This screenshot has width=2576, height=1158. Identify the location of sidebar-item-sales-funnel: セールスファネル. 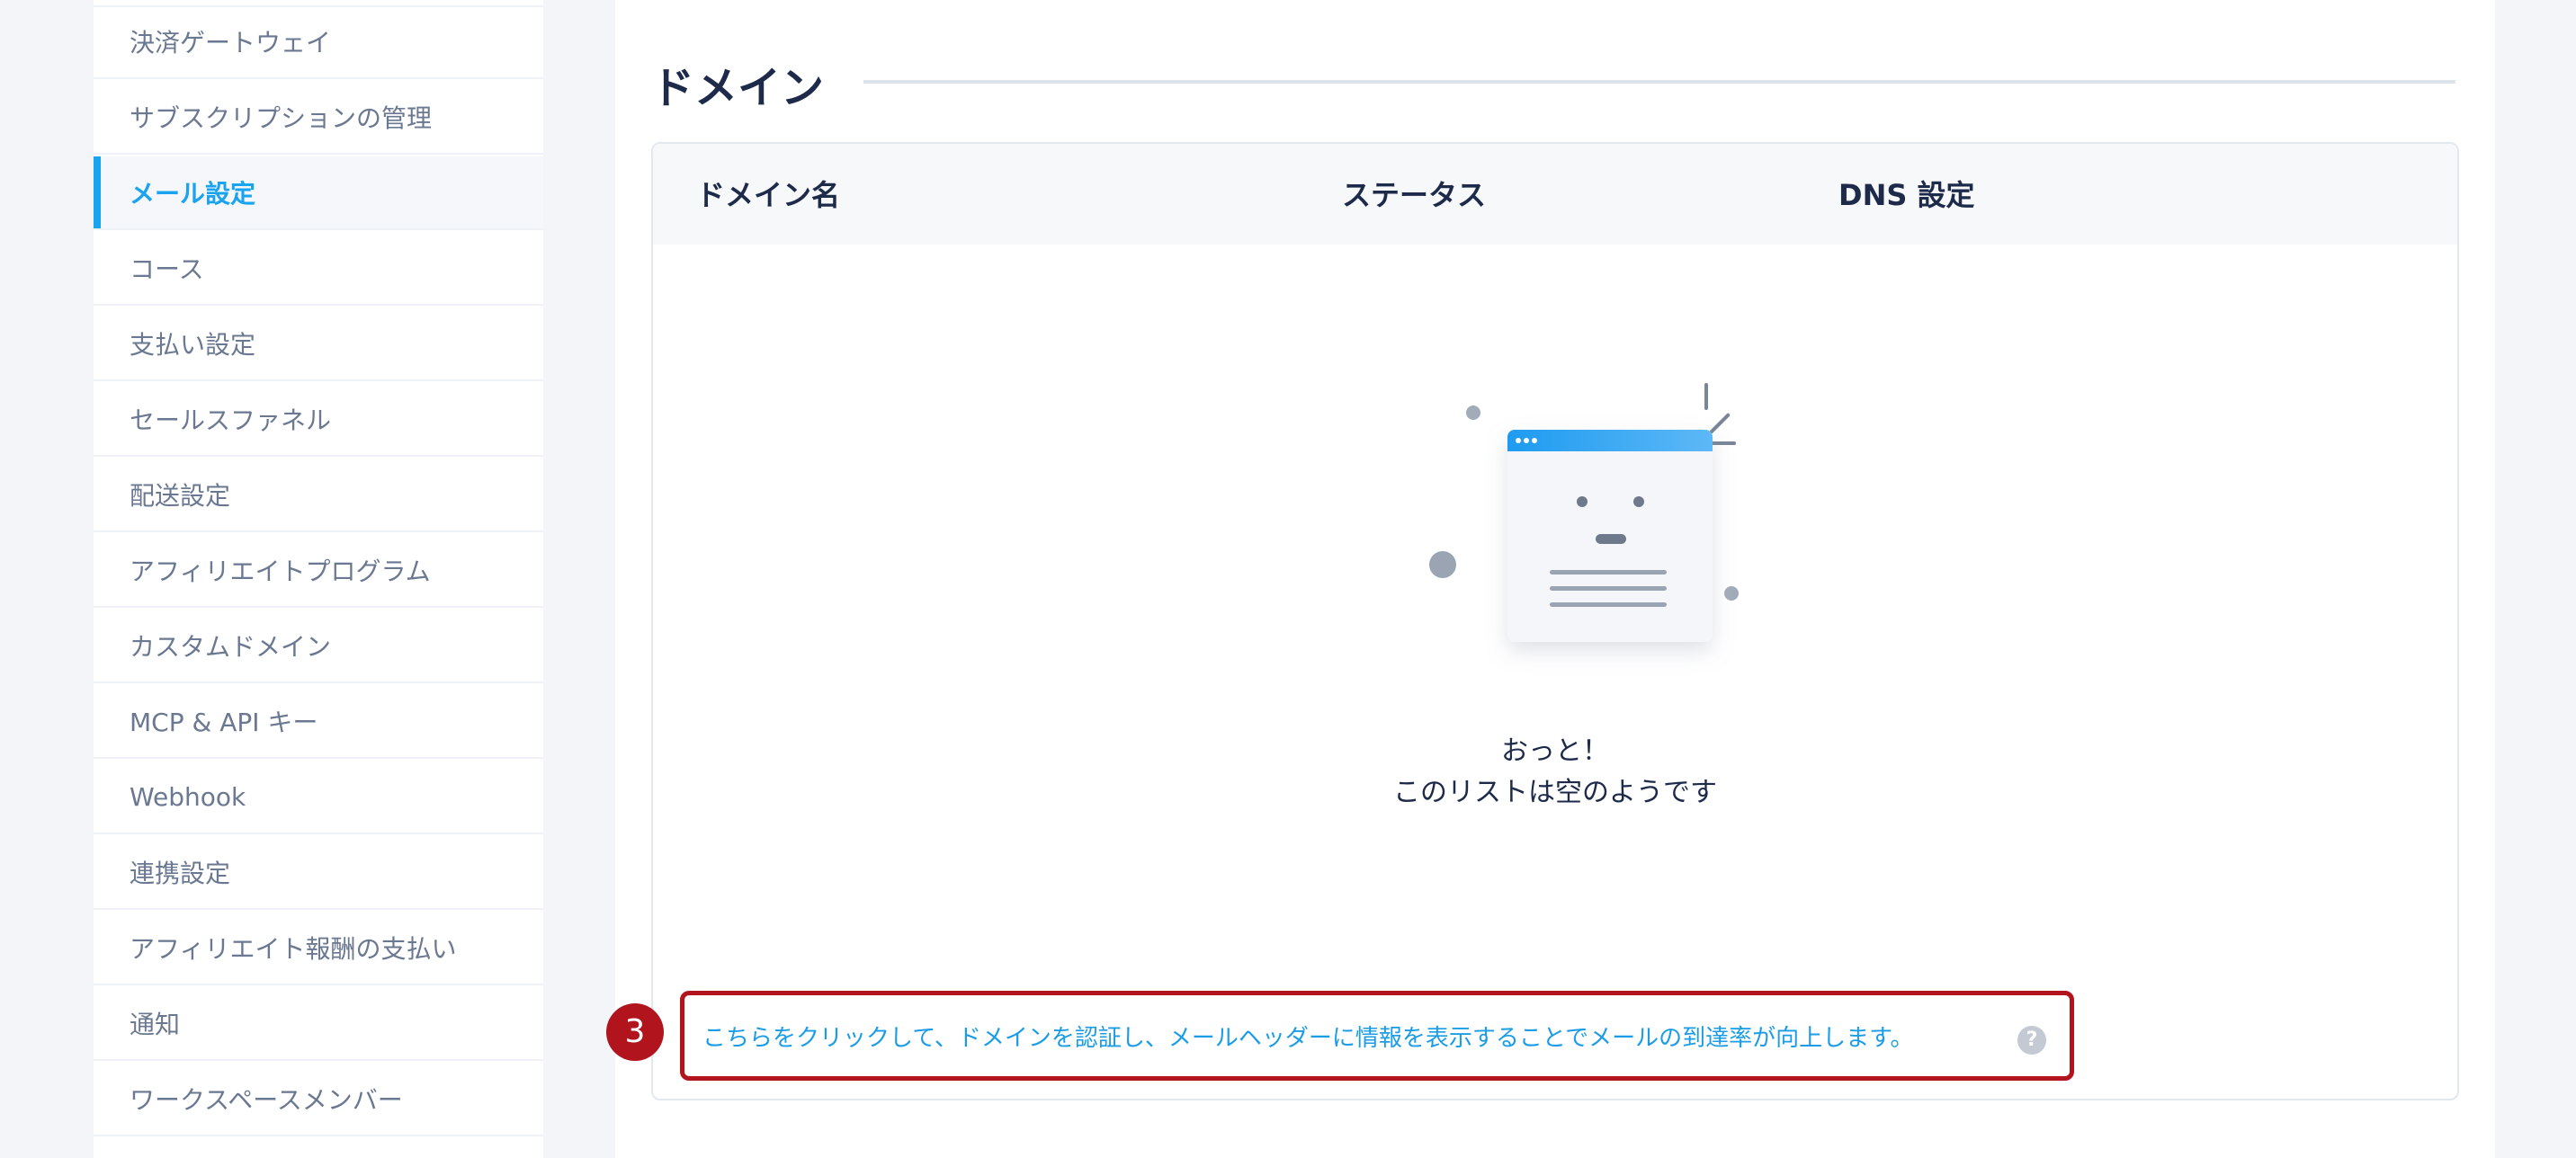
(318, 420).